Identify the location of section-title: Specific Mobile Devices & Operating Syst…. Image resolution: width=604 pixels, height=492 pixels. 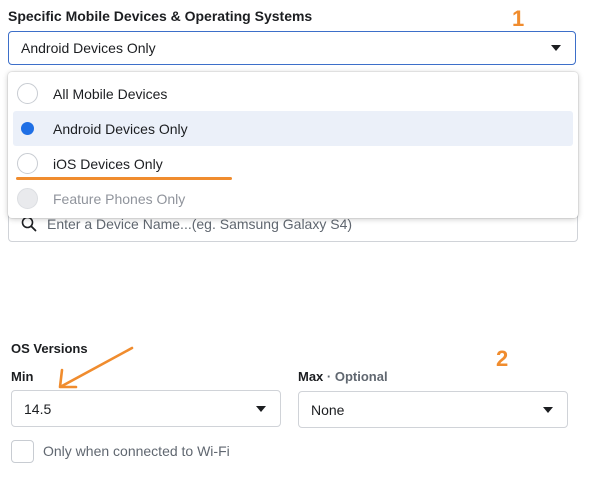
(160, 16).